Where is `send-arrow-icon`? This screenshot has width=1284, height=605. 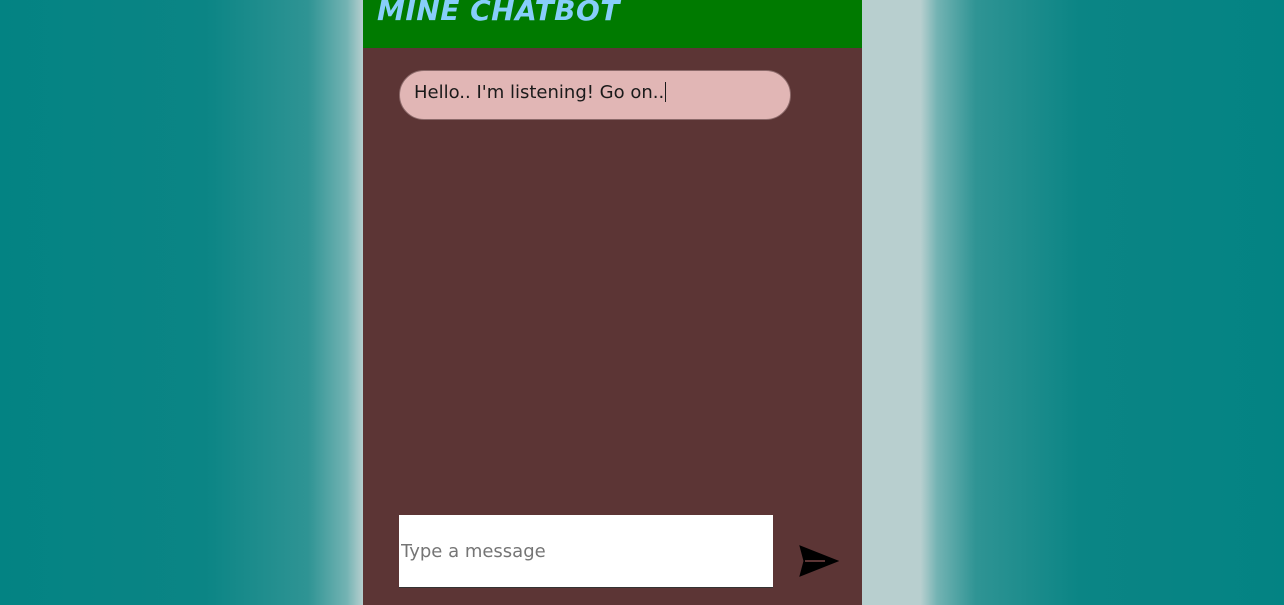
send-arrow-icon is located at coordinates (820, 561).